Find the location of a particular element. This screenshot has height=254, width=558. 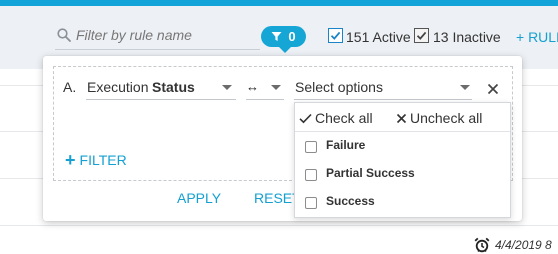

active-checkbox is located at coordinates (335, 35).